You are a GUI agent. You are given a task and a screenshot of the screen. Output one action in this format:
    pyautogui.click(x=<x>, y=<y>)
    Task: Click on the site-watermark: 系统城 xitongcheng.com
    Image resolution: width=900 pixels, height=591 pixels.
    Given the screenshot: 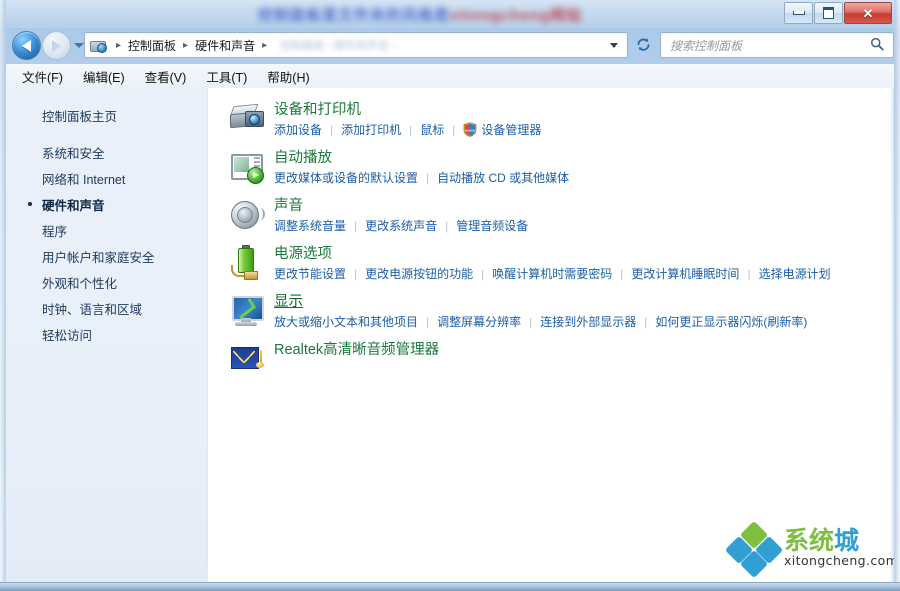 What is the action you would take?
    pyautogui.click(x=809, y=549)
    